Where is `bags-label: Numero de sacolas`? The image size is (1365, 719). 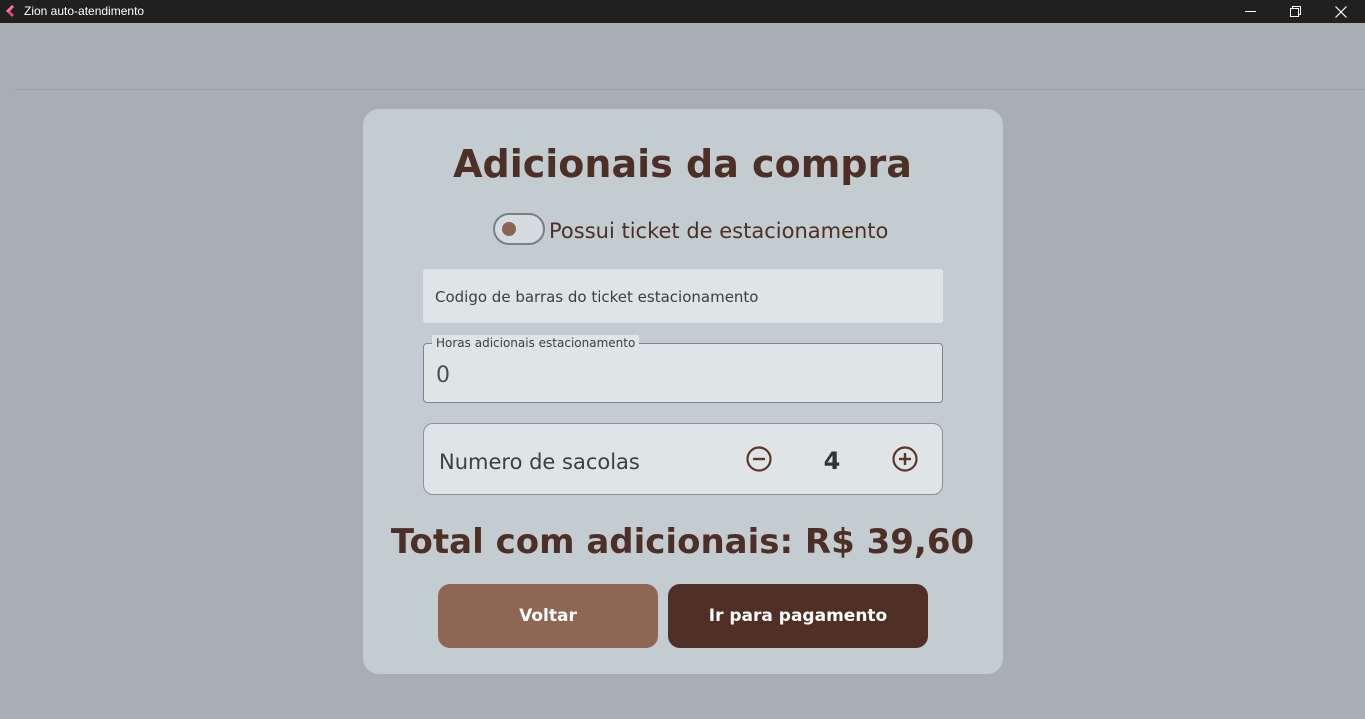 bags-label: Numero de sacolas is located at coordinates (539, 462).